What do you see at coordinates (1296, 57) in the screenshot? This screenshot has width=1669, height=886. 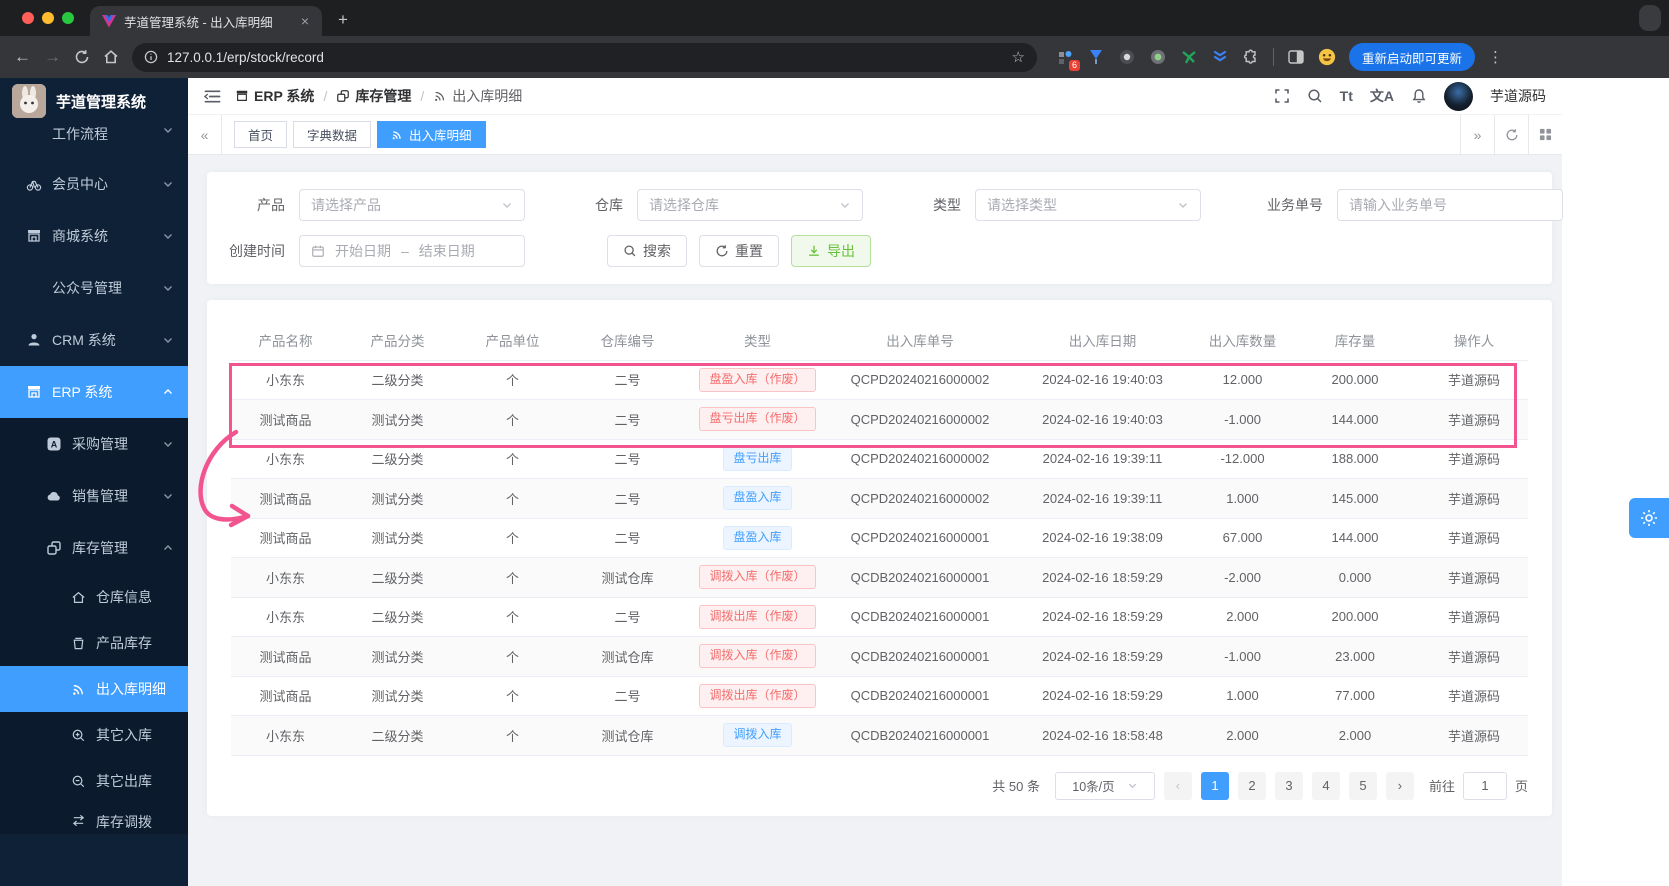 I see `side-panel-icon` at bounding box center [1296, 57].